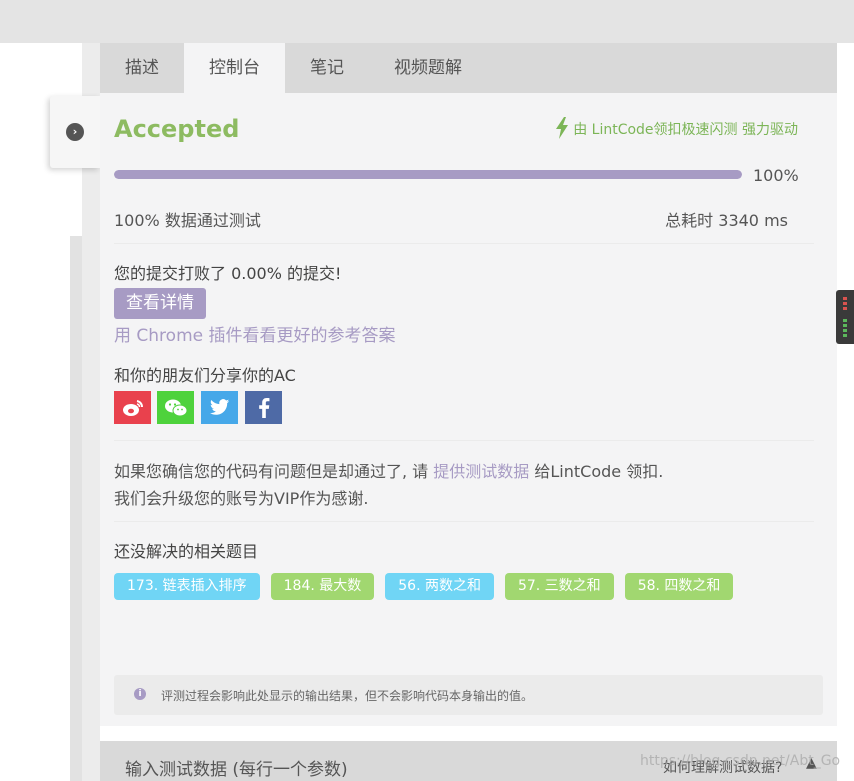 The width and height of the screenshot is (854, 781). I want to click on lightning-icon, so click(562, 128).